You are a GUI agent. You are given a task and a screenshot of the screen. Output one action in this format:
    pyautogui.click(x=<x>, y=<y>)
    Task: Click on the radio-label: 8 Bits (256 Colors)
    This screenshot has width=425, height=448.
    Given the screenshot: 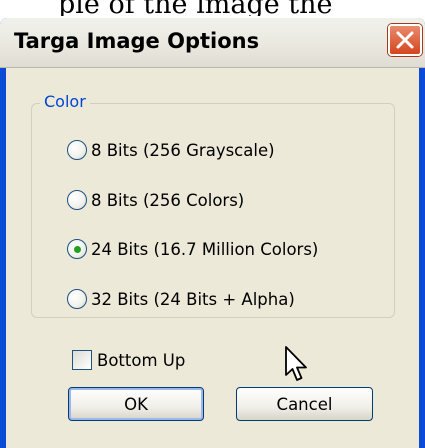 What is the action you would take?
    pyautogui.click(x=168, y=200)
    